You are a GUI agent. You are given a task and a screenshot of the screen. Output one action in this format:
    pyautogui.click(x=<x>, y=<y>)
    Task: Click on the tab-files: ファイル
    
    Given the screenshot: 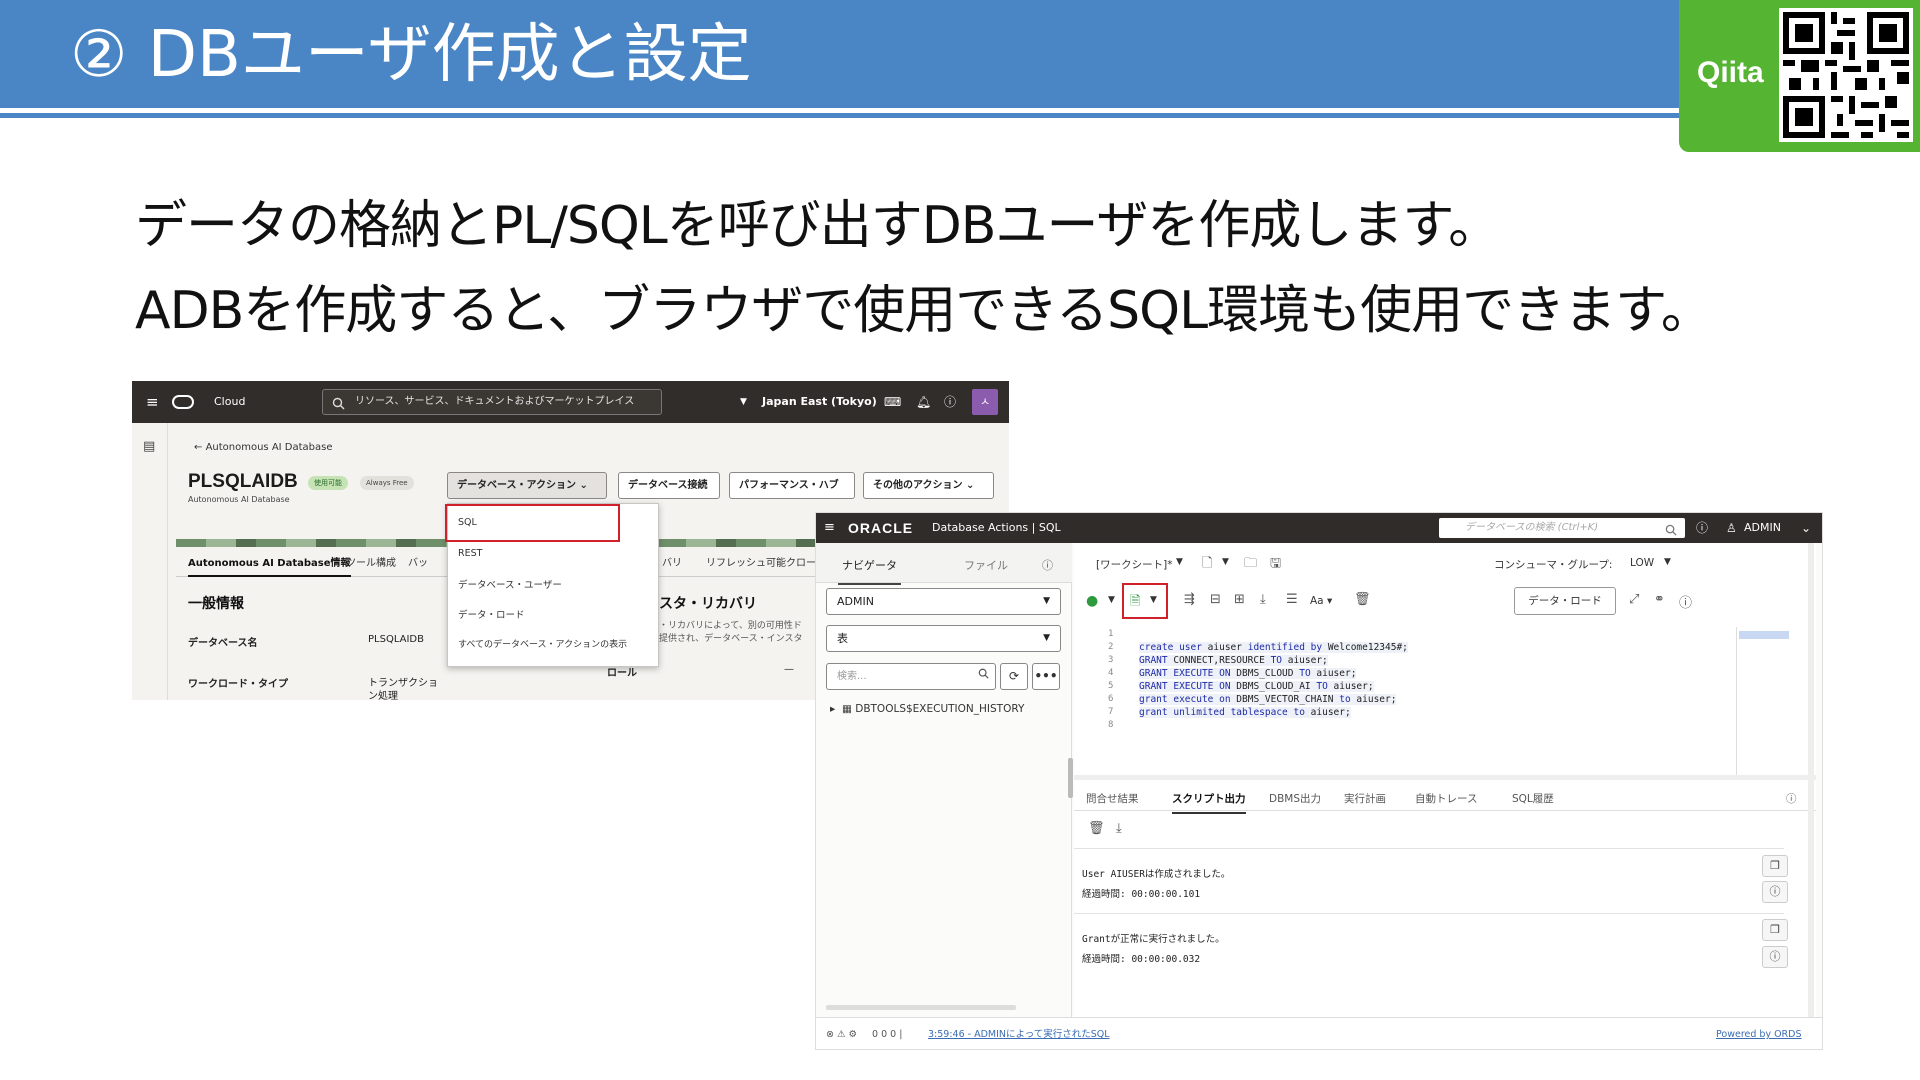 What is the action you would take?
    pyautogui.click(x=986, y=565)
    